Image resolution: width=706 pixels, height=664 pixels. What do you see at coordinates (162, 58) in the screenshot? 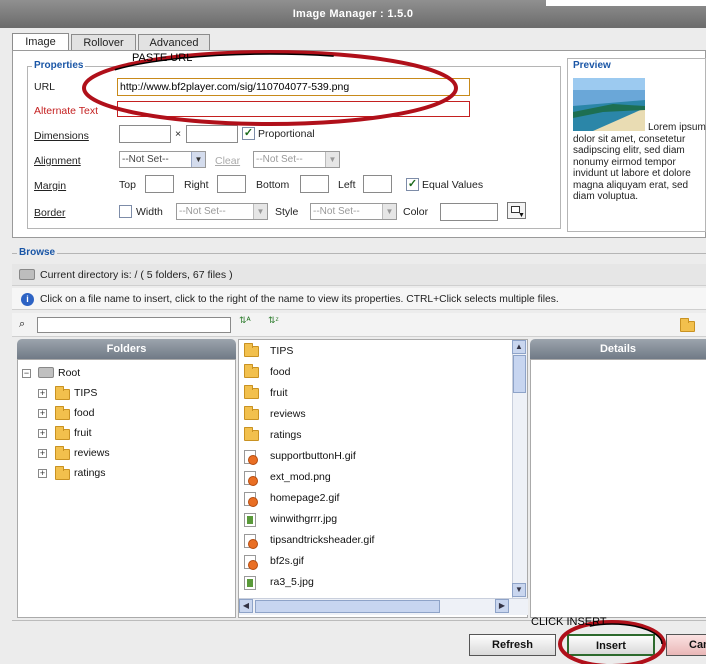
I see `annotation-paste-url: PASTE URL` at bounding box center [162, 58].